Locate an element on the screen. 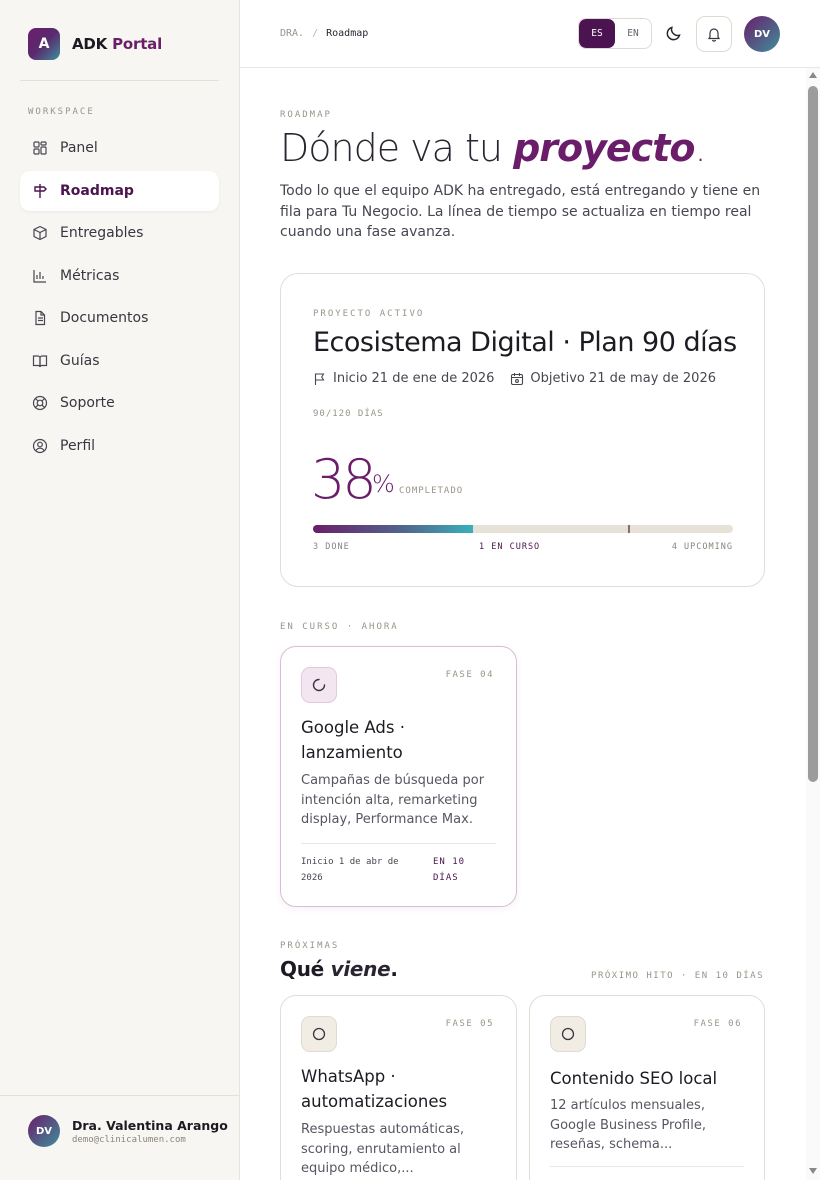 This screenshot has height=1180, width=820. sidebar-item-label: Perfil is located at coordinates (78, 445).